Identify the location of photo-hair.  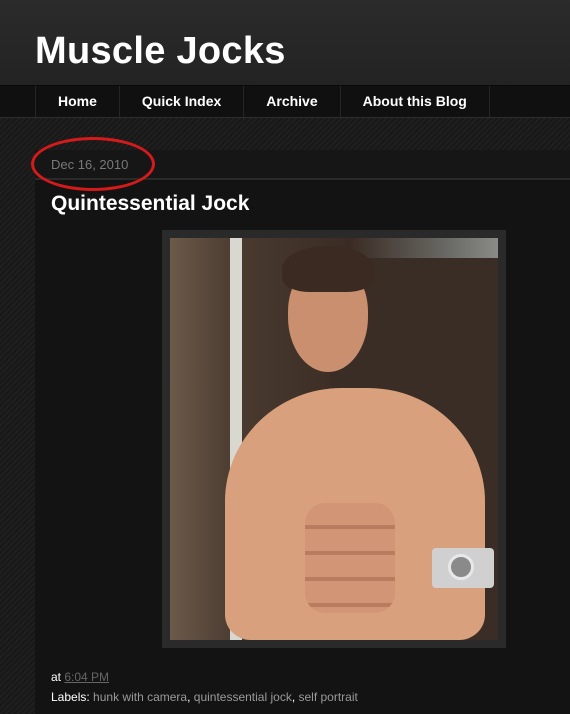
(328, 269).